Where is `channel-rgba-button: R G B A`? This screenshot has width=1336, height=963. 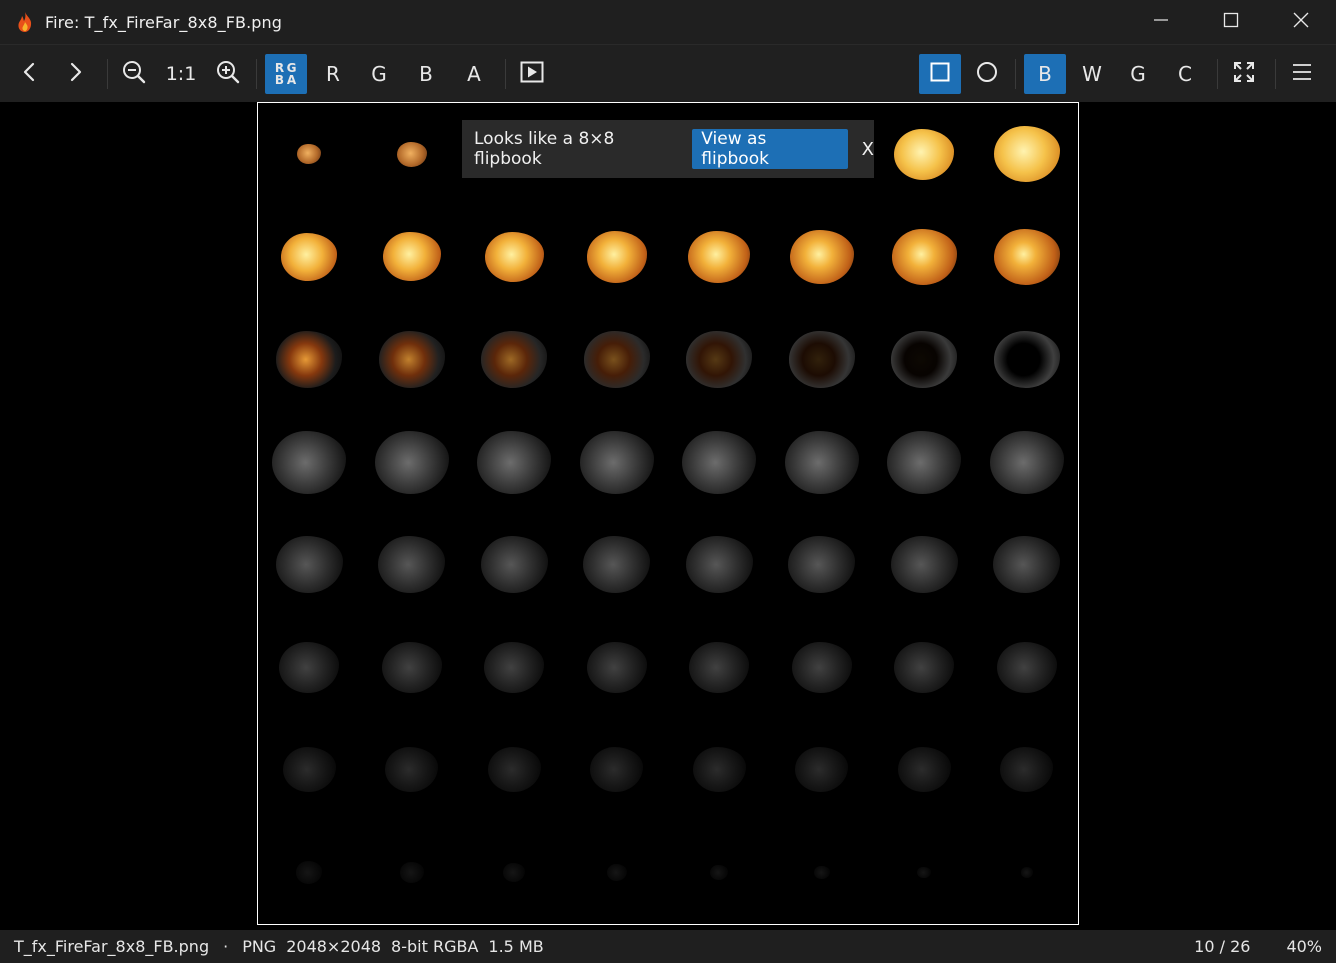 channel-rgba-button: R G B A is located at coordinates (286, 74).